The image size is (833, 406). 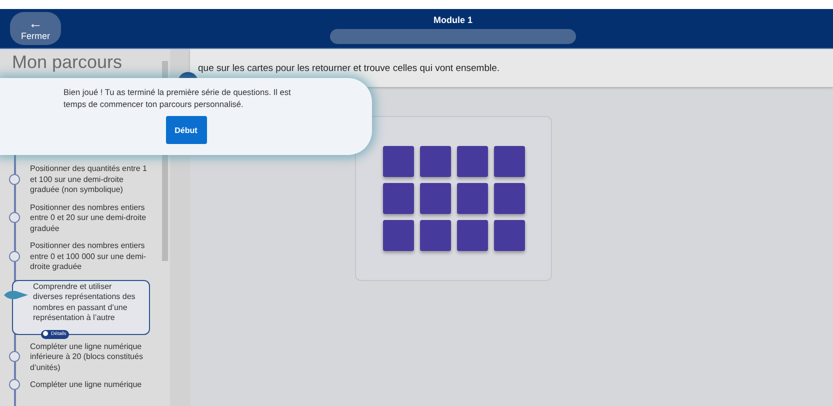 I want to click on learning-path-item: Compléter une ligne numérique, so click(x=90, y=385).